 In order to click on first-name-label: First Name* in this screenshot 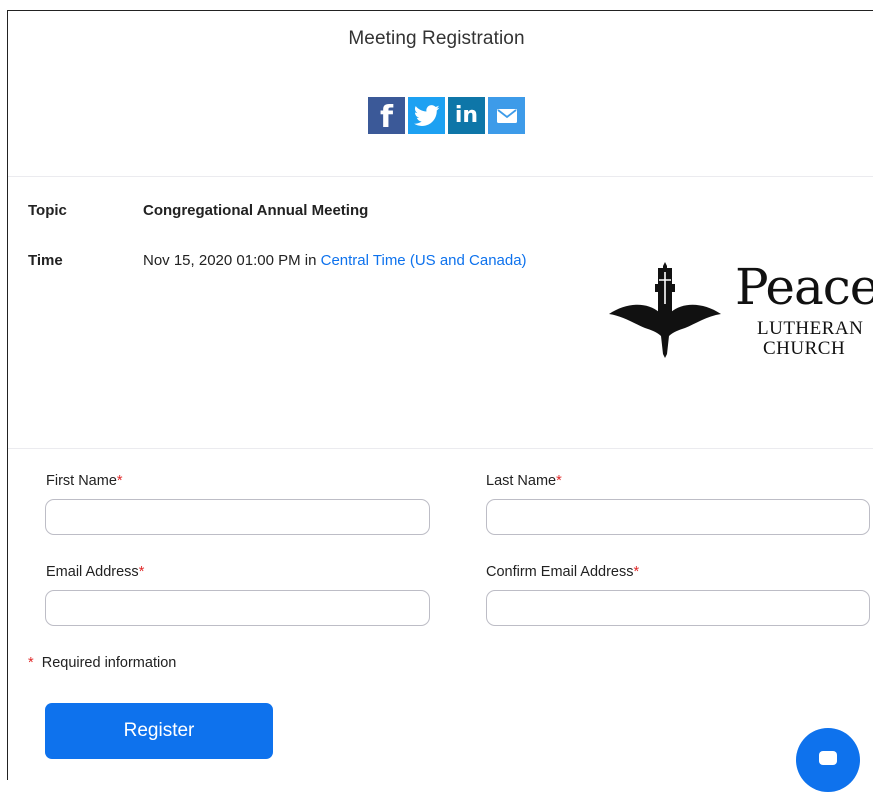, I will do `click(84, 481)`.